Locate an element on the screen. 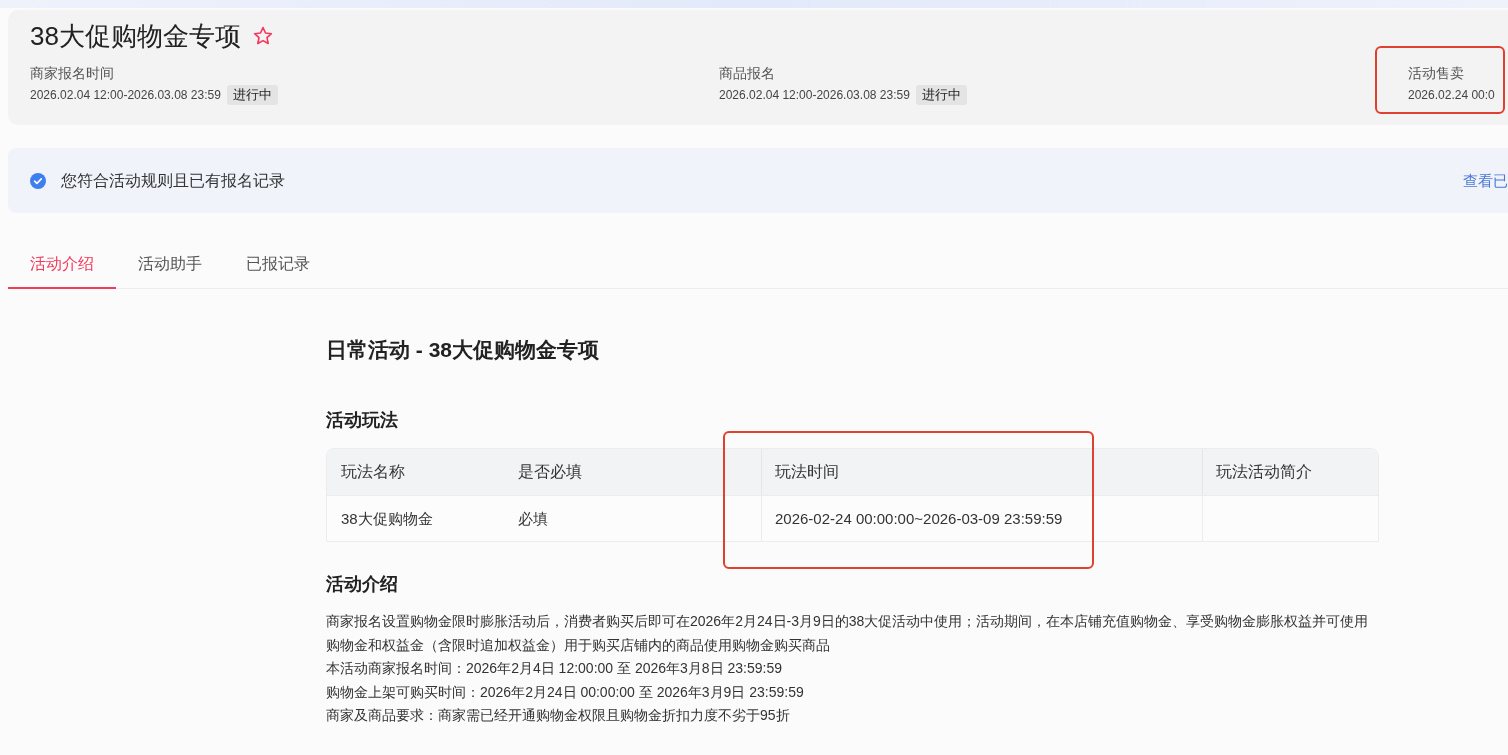 The image size is (1508, 755). tab: 活动助手 is located at coordinates (170, 264).